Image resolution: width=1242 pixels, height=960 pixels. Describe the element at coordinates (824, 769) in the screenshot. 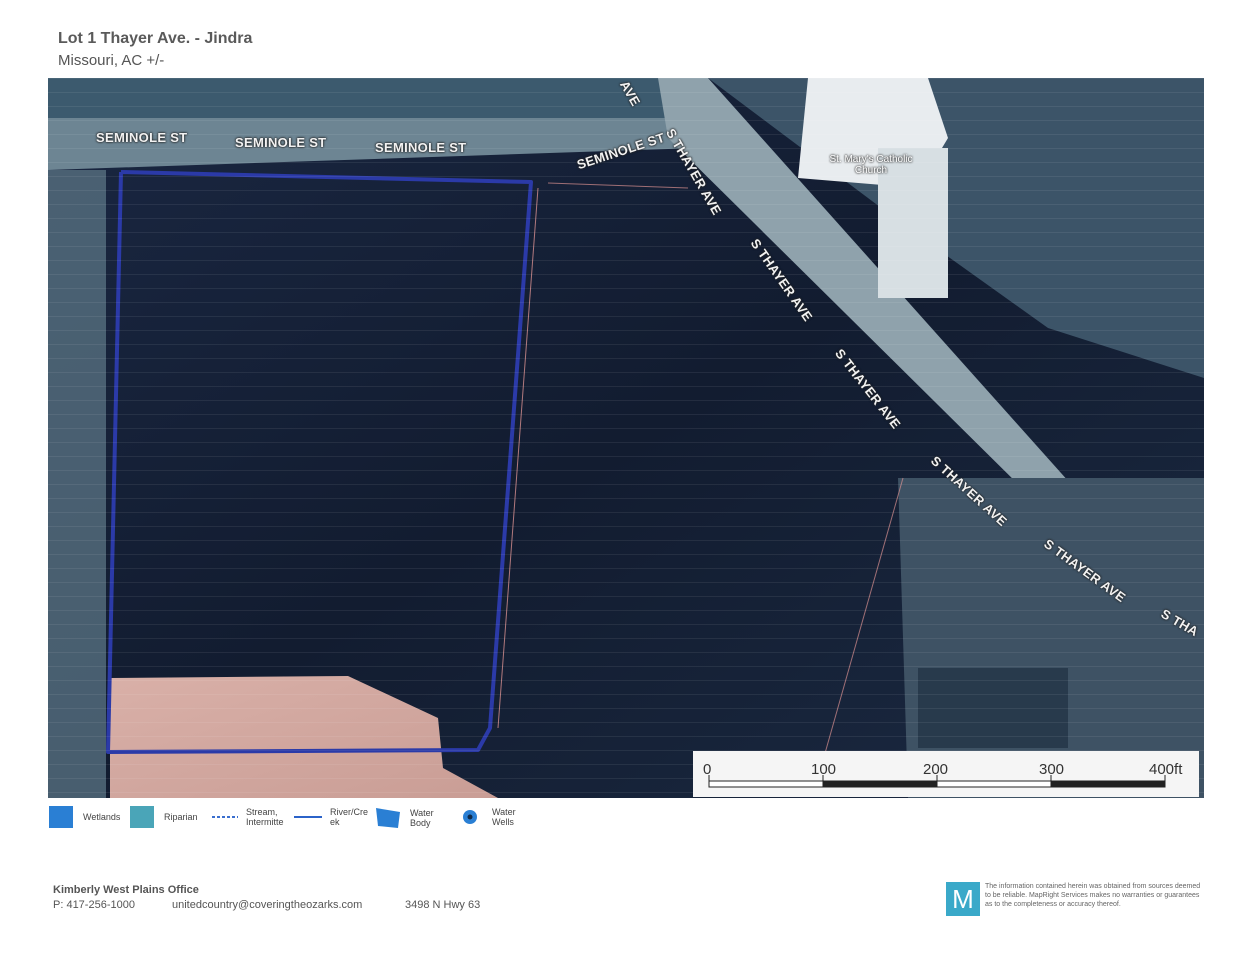

I see `scale-label: 100` at that location.